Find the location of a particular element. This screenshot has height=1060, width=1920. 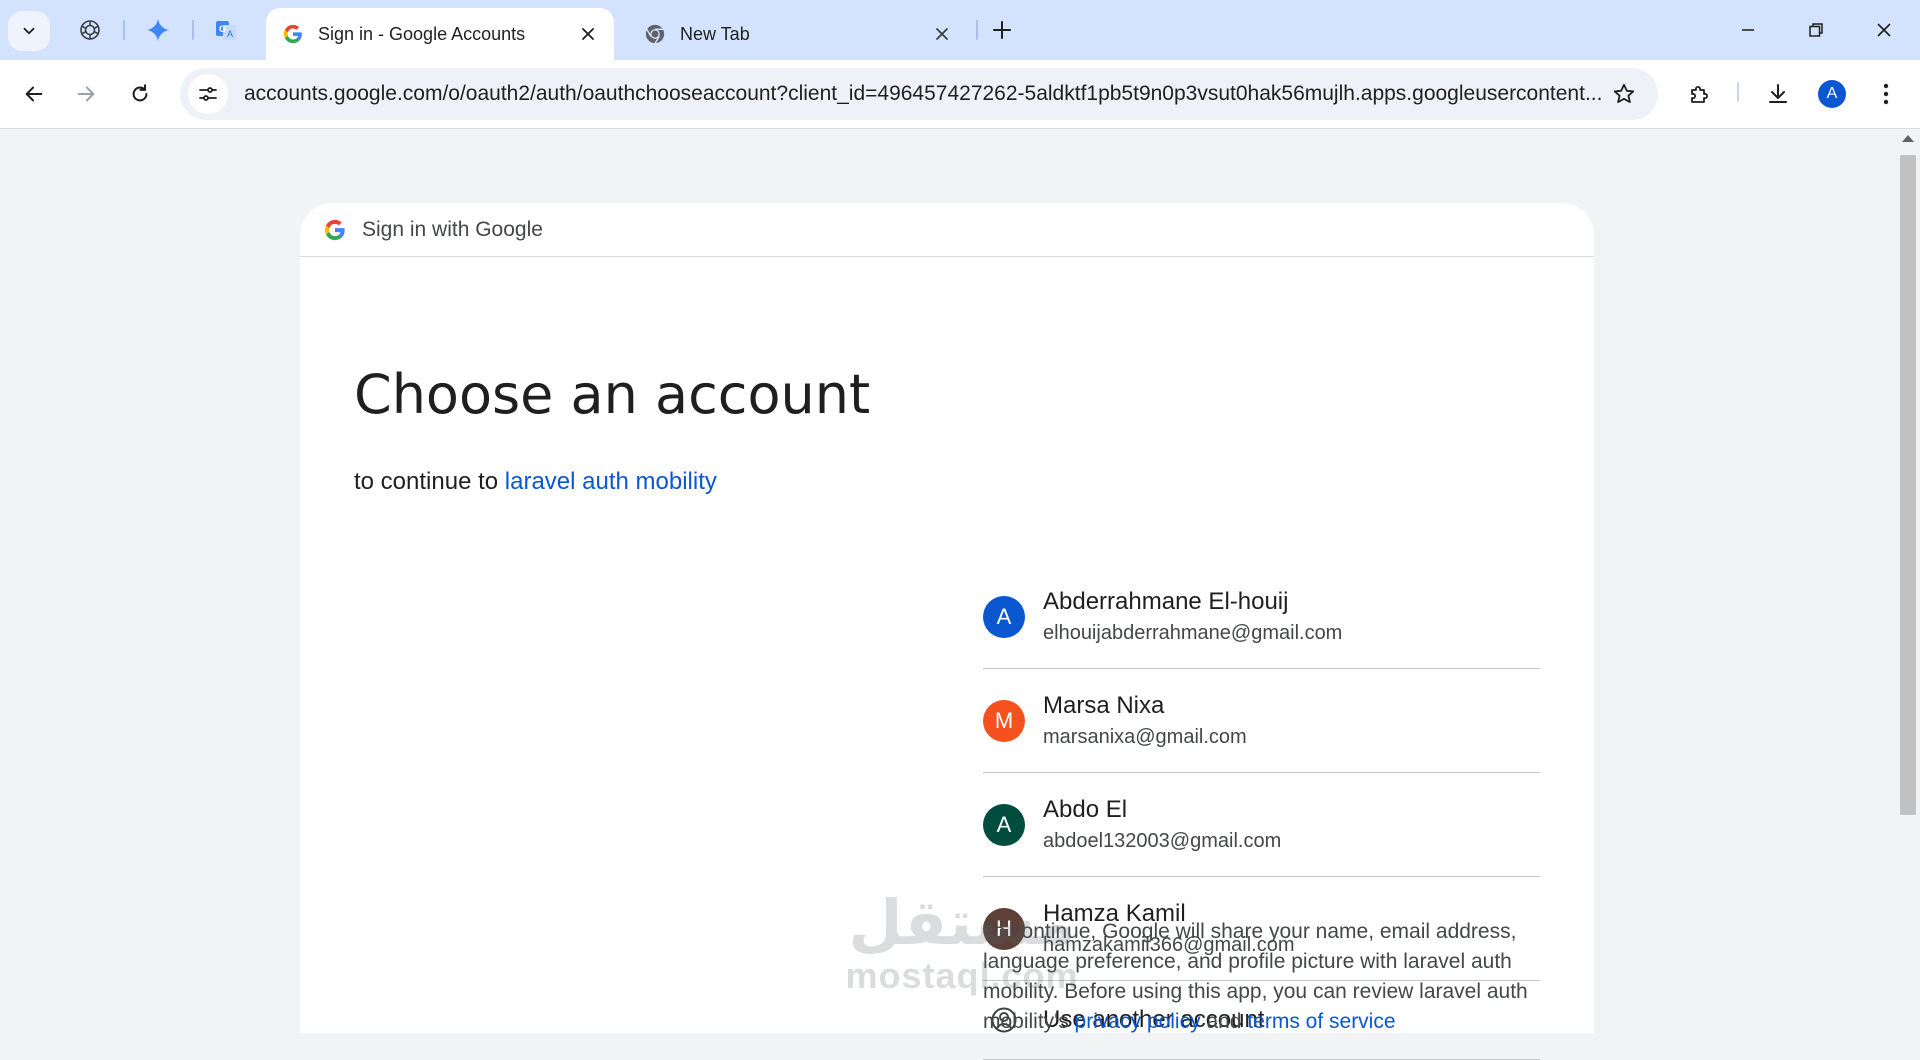

more-vert-icon is located at coordinates (1886, 94).